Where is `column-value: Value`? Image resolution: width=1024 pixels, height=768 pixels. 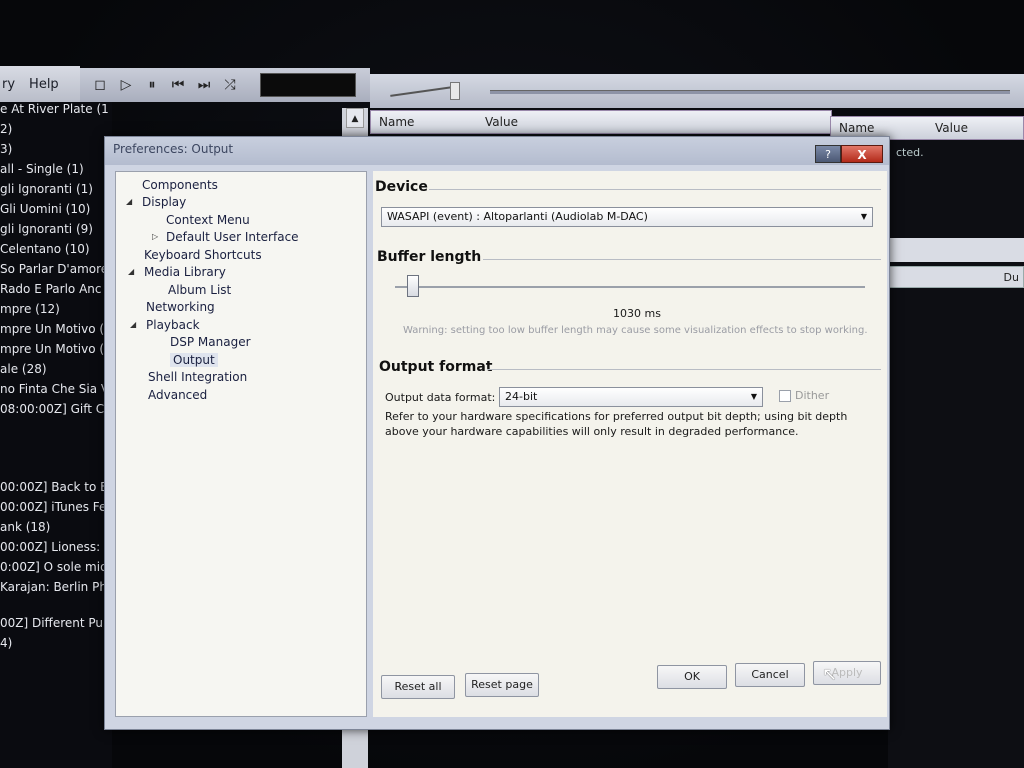
column-value: Value is located at coordinates (497, 122).